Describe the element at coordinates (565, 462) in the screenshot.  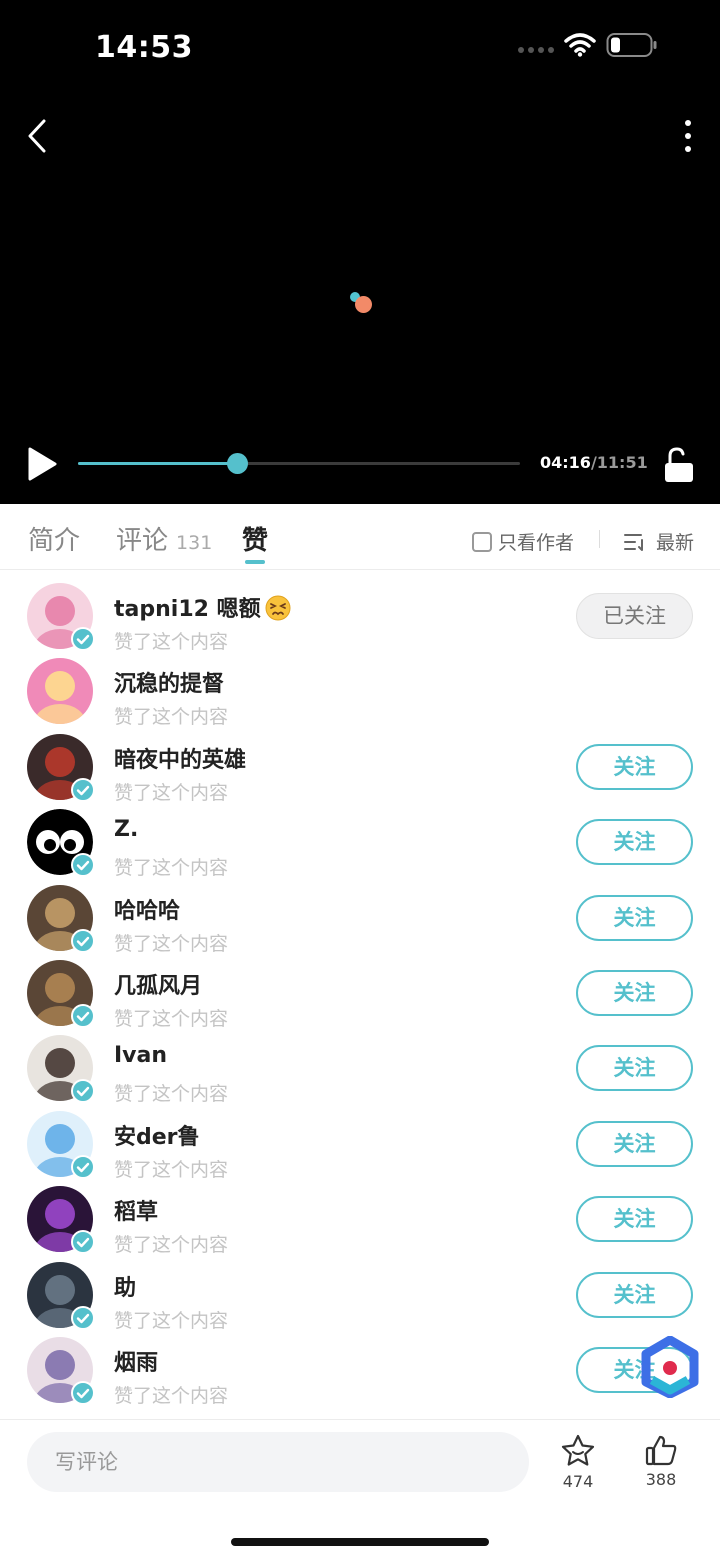
I see `current-time: 04:16` at that location.